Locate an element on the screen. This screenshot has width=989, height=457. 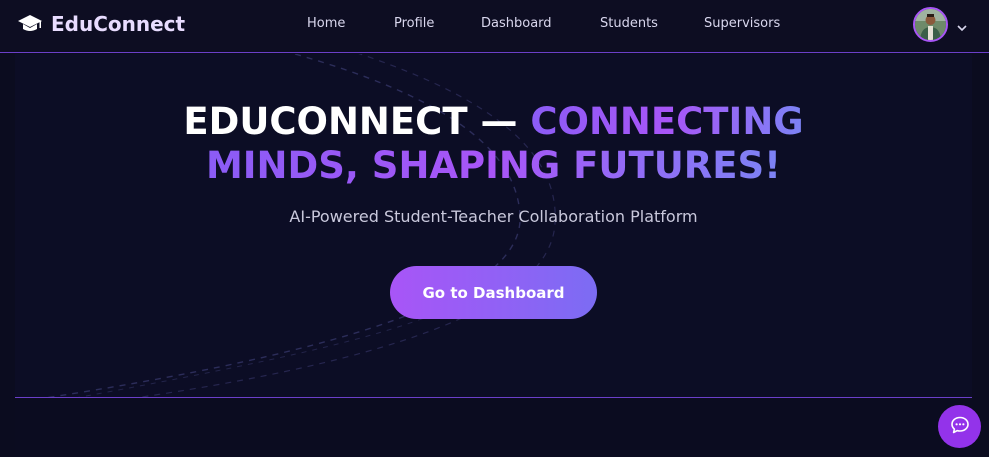
nav-link-supervisors: Supervisors is located at coordinates (742, 23).